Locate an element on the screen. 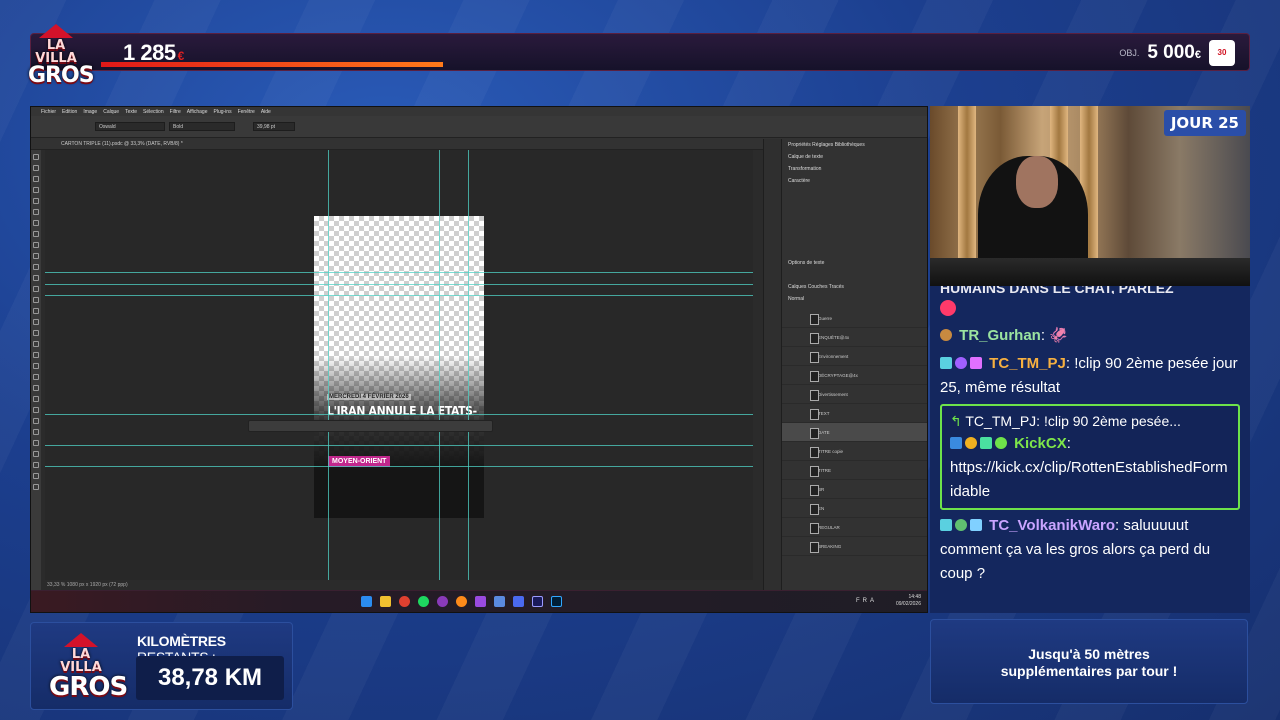  spotify-icon is located at coordinates (423, 601).